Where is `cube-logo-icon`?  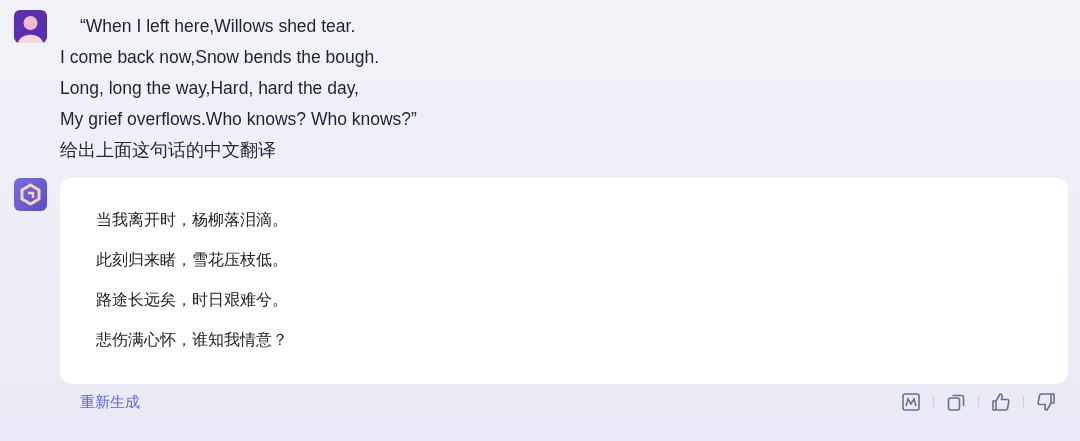 cube-logo-icon is located at coordinates (30, 194).